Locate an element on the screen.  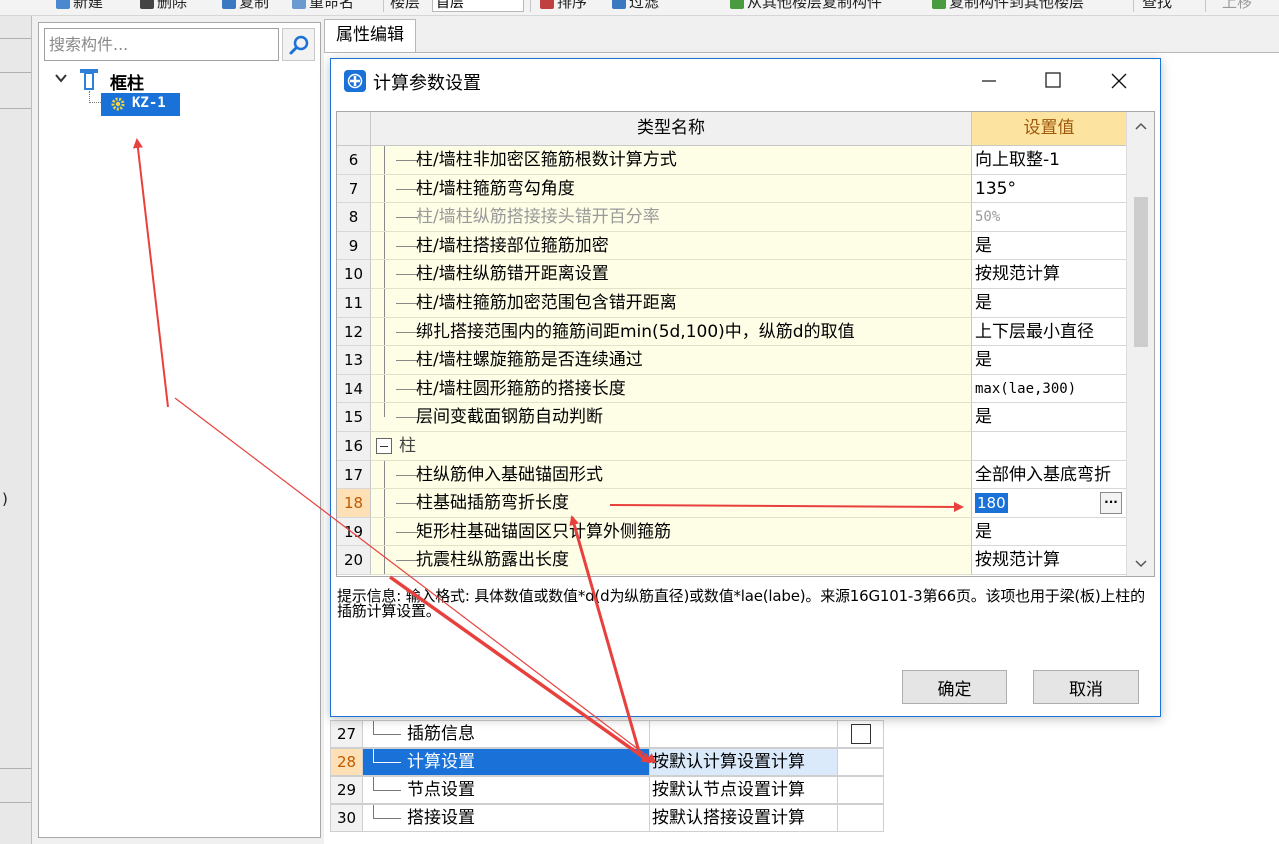
maximize-icon is located at coordinates (1053, 81).